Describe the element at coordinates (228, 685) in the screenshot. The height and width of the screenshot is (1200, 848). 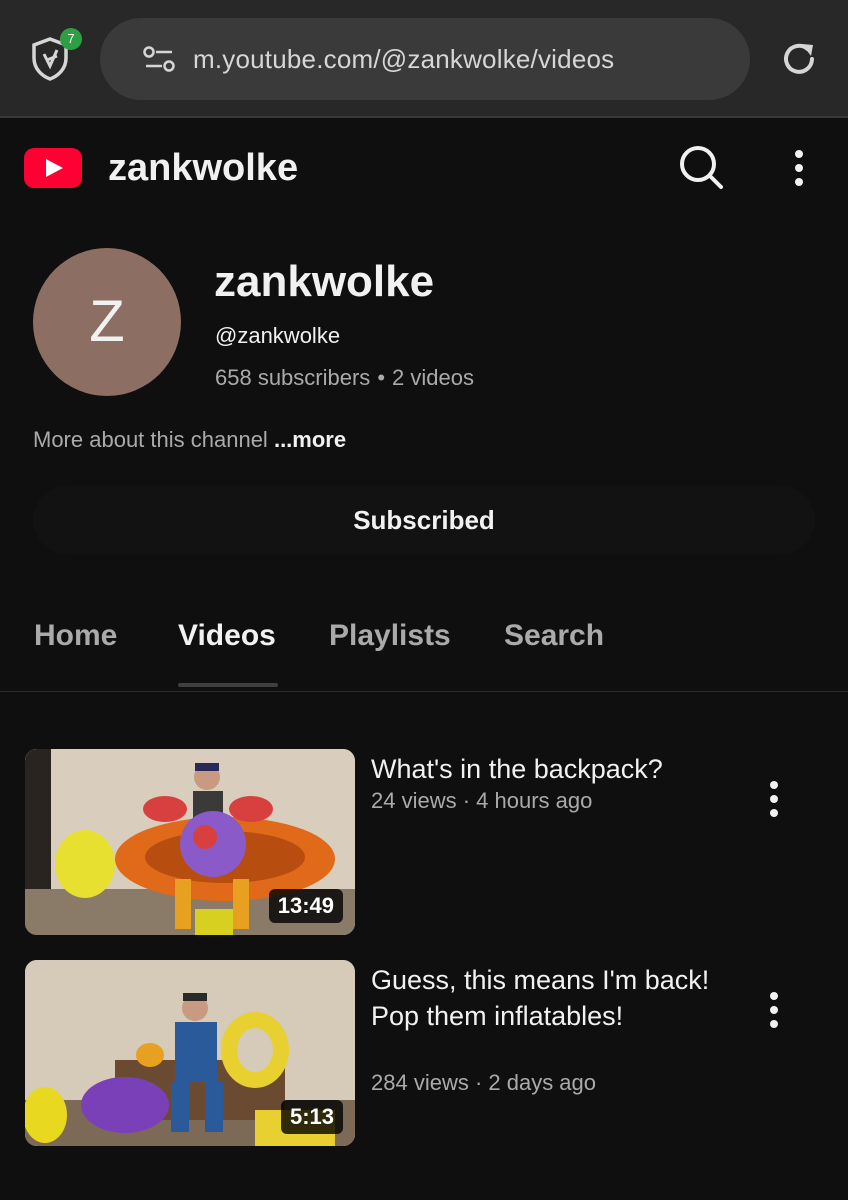
I see `active-tab-indicator` at that location.